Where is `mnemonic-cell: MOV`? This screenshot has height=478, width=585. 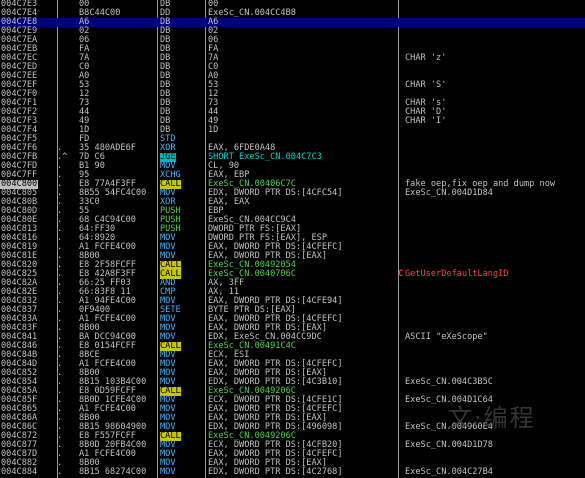
mnemonic-cell: MOV is located at coordinates (168, 472).